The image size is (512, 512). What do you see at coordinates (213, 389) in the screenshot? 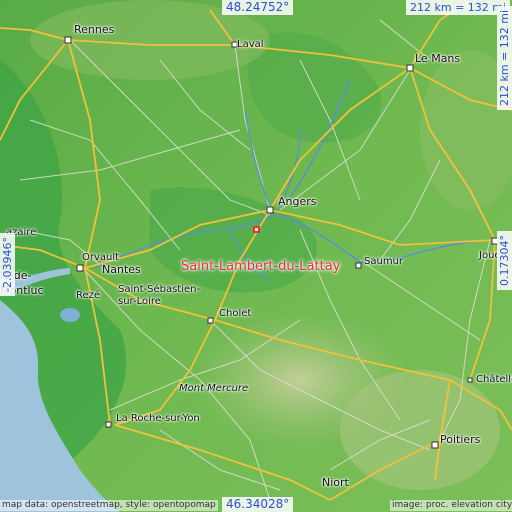
I see `city-label-mont-mercure: Mont Mercure` at bounding box center [213, 389].